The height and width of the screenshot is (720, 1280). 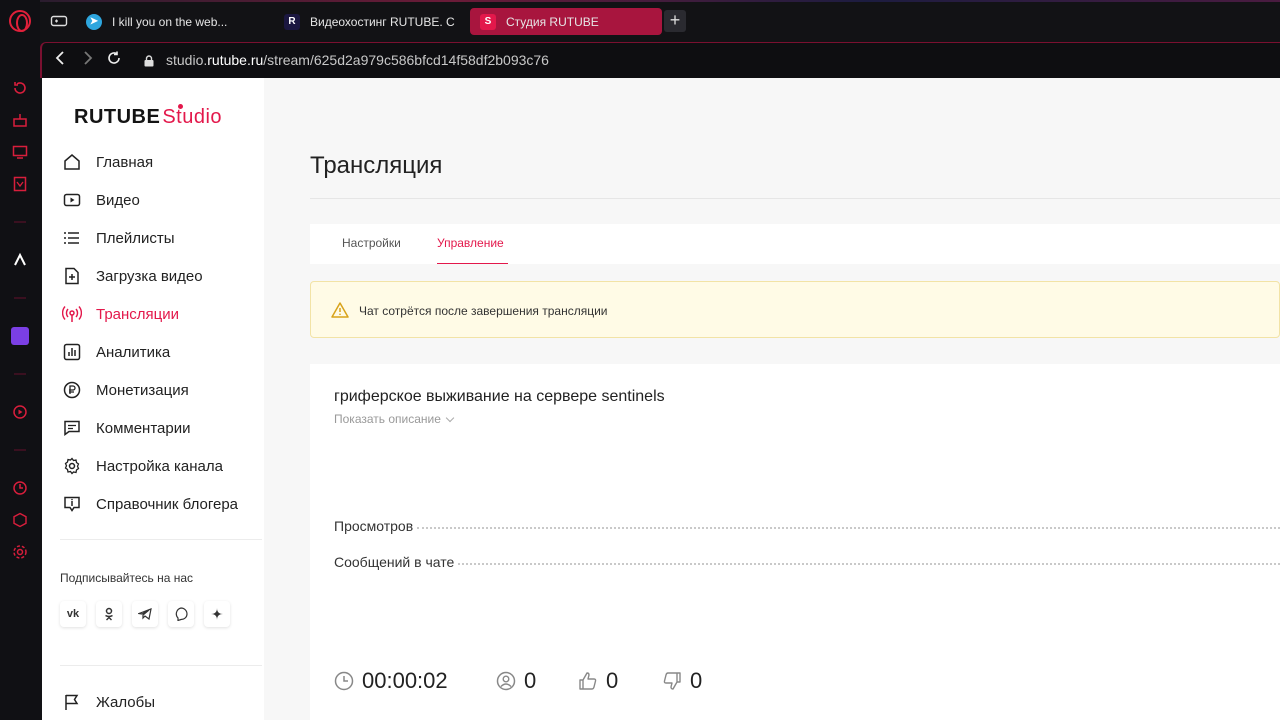 I want to click on sidebar-item-upload: Загрузка видео, so click(x=132, y=276).